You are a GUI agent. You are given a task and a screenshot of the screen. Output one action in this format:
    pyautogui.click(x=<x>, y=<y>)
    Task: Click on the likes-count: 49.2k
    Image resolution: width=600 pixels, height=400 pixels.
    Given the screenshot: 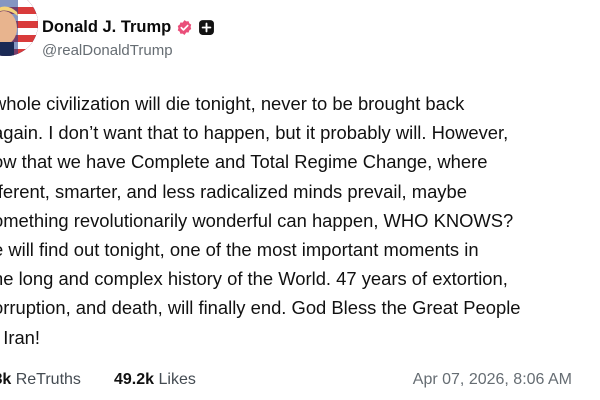 What is the action you would take?
    pyautogui.click(x=134, y=379)
    